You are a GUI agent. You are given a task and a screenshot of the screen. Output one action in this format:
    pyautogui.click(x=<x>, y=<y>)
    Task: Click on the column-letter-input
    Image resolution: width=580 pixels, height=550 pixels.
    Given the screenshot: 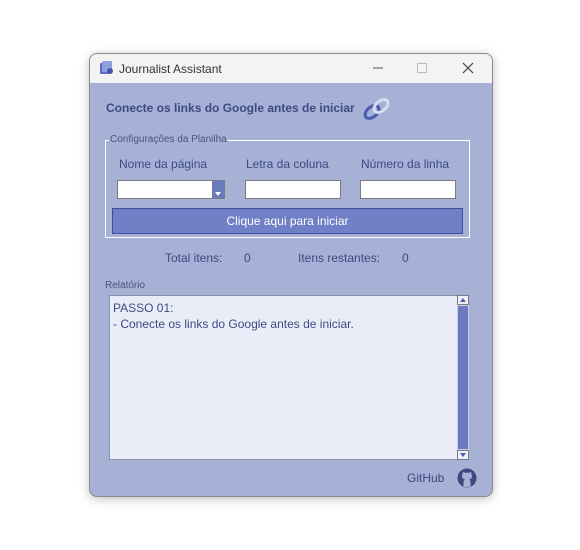 What is the action you would take?
    pyautogui.click(x=293, y=189)
    